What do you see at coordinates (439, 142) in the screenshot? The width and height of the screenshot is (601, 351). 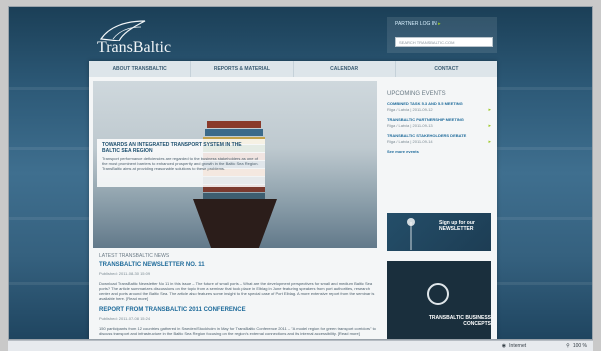 I see `event-meta: Riga / Latvia | 2011-09-14 ▸` at bounding box center [439, 142].